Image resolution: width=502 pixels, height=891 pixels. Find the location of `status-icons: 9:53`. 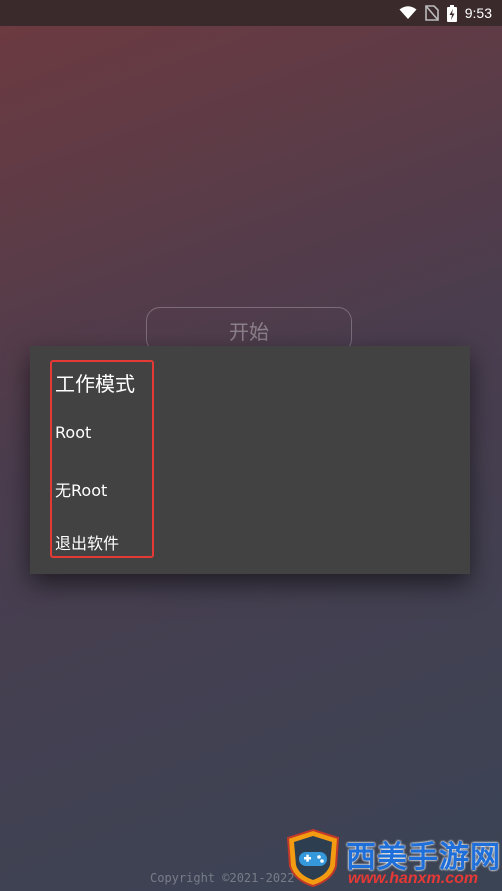

status-icons: 9:53 is located at coordinates (445, 13).